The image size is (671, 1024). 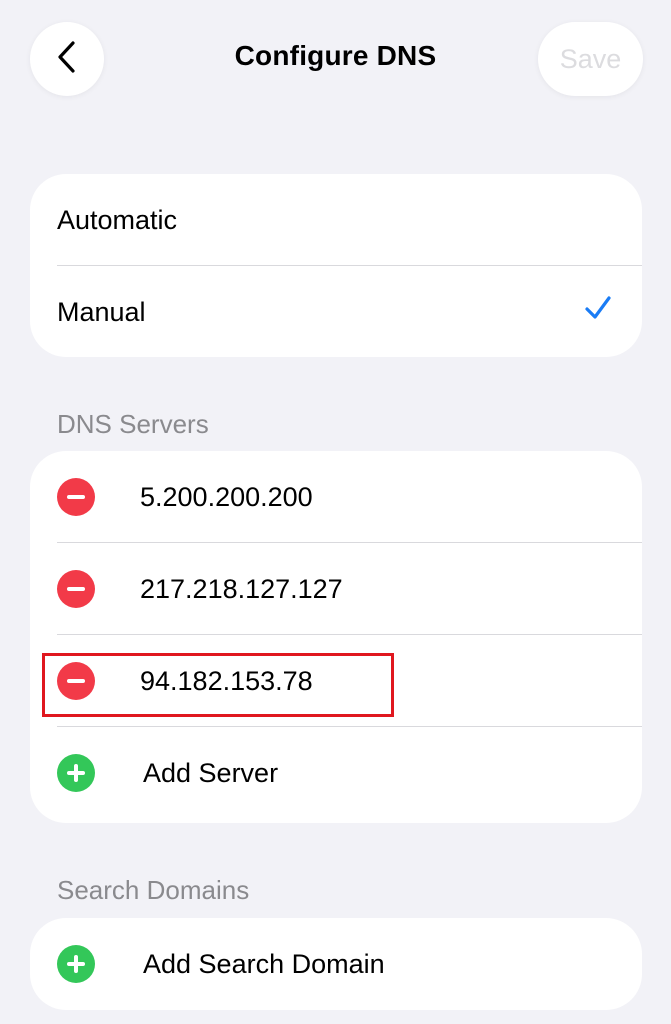 I want to click on dns-server-row: 5.200.200.200, so click(x=336, y=497).